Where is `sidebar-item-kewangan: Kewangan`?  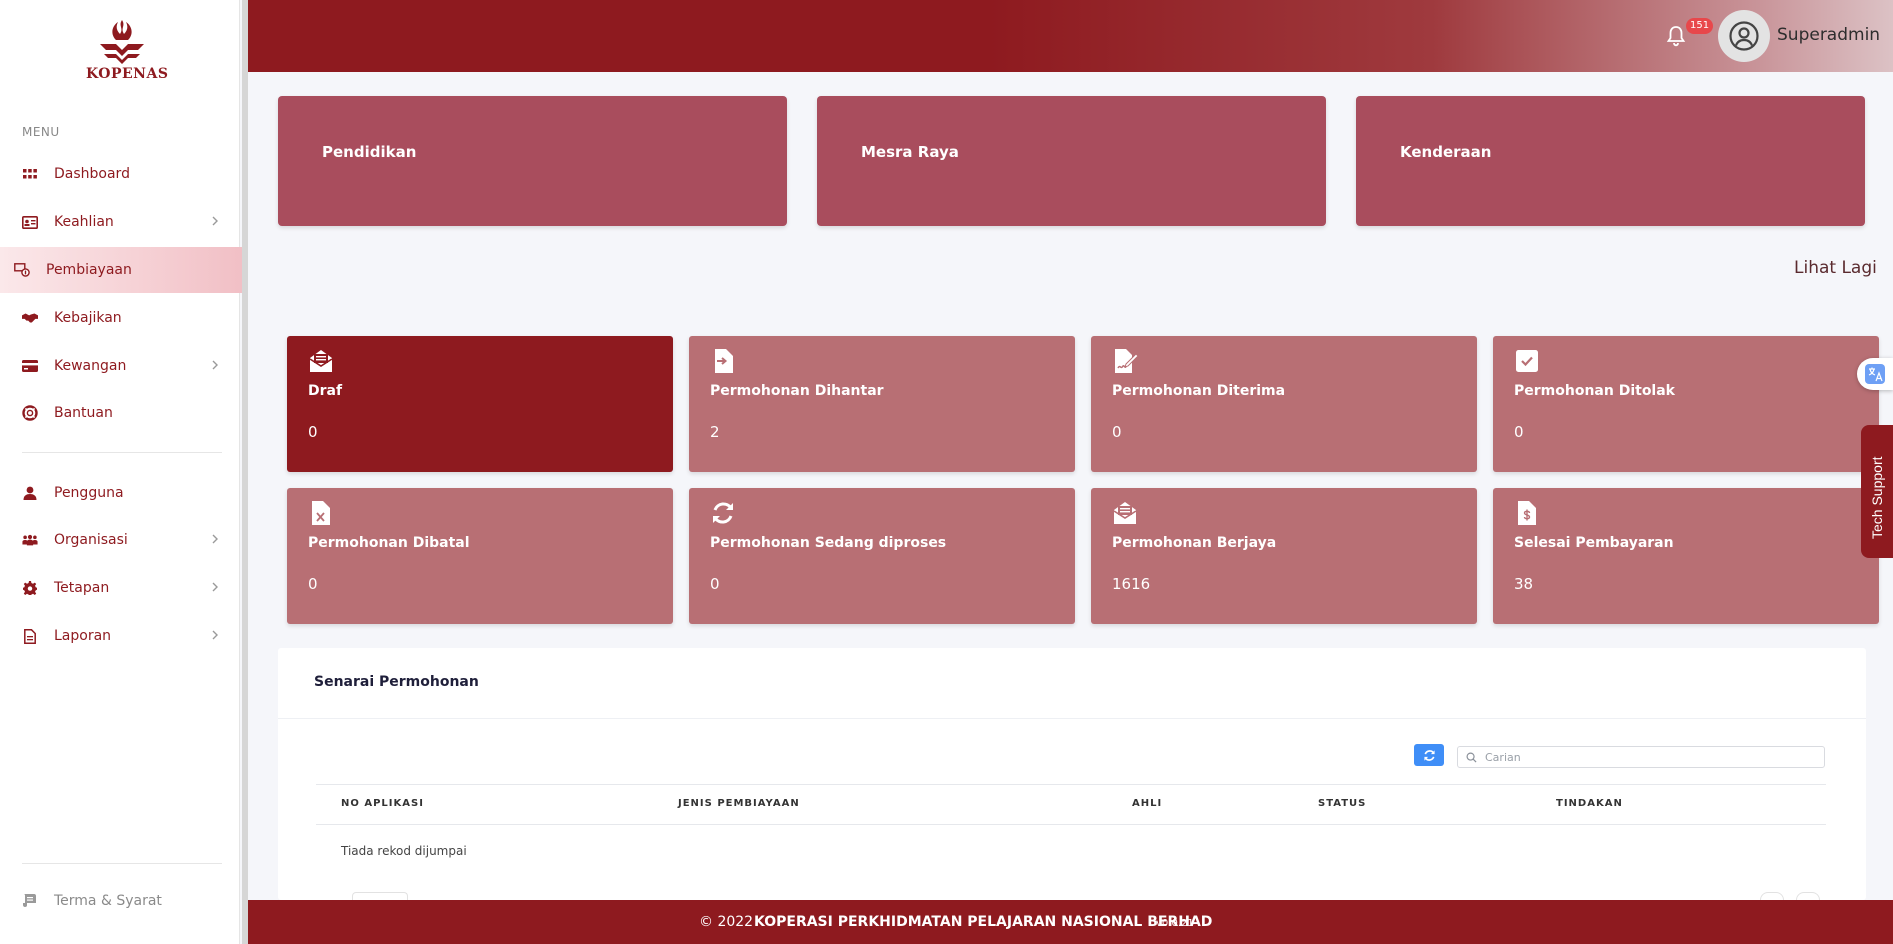
sidebar-item-kewangan: Kewangan is located at coordinates (124, 366).